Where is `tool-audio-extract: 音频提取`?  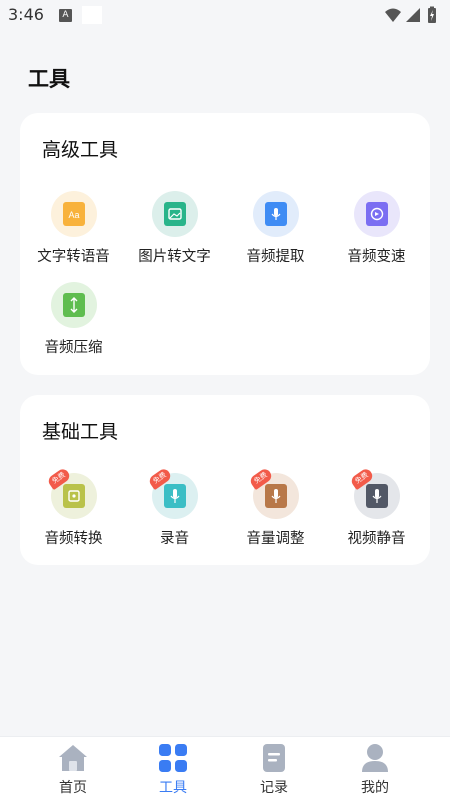
tool-audio-extract: 音频提取 is located at coordinates (275, 228).